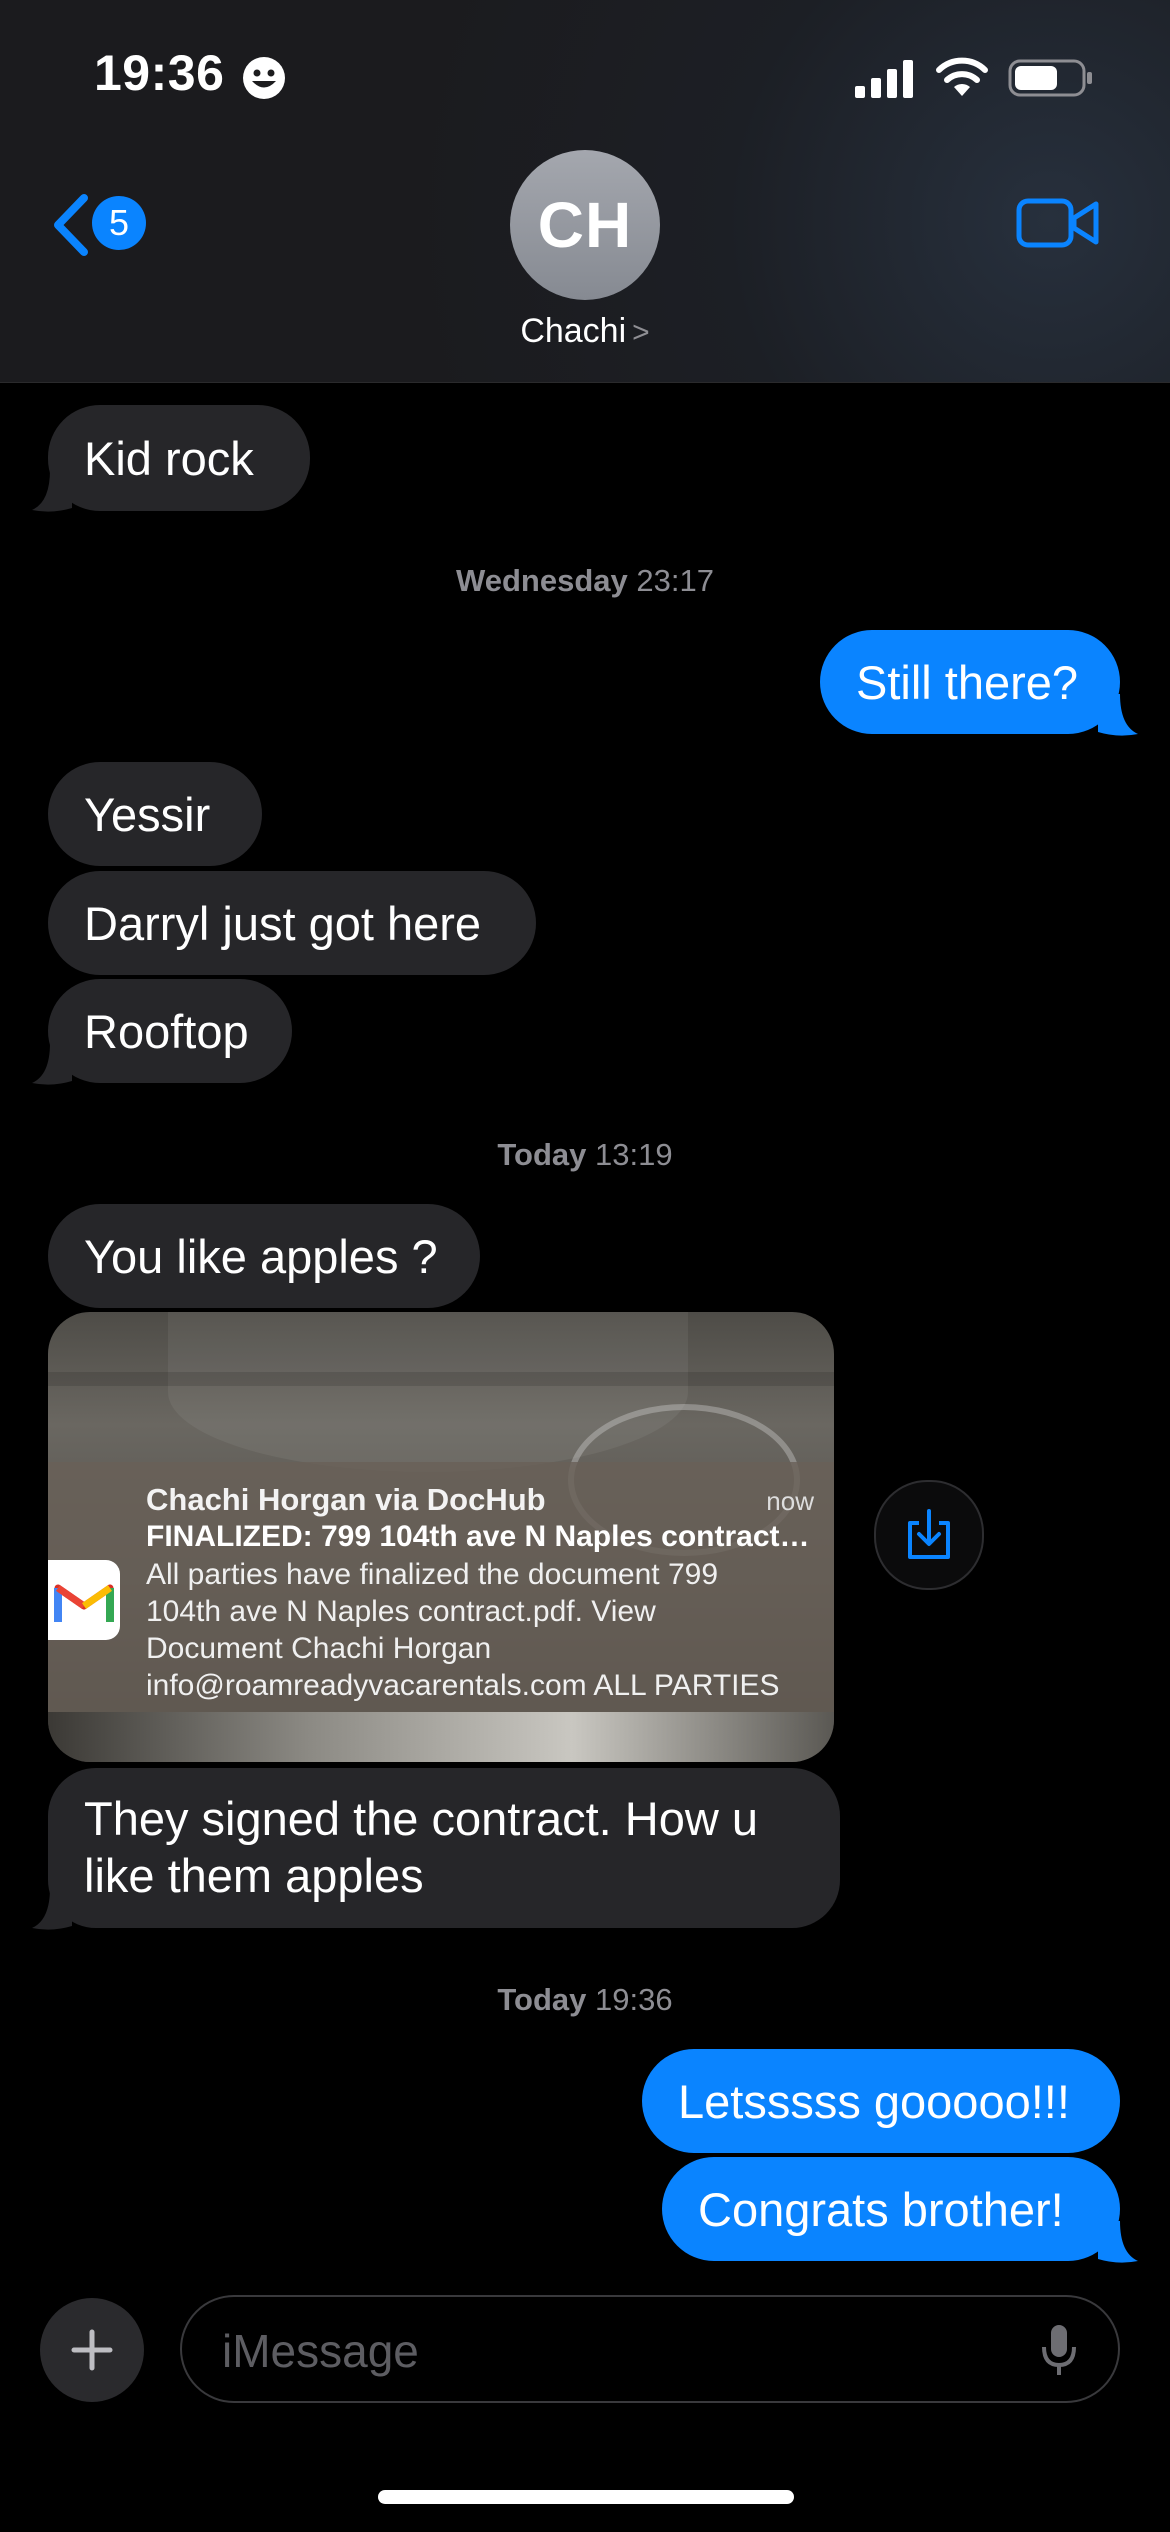  What do you see at coordinates (346, 1499) in the screenshot?
I see `notification-title: Chachi Horgan via DocHub` at bounding box center [346, 1499].